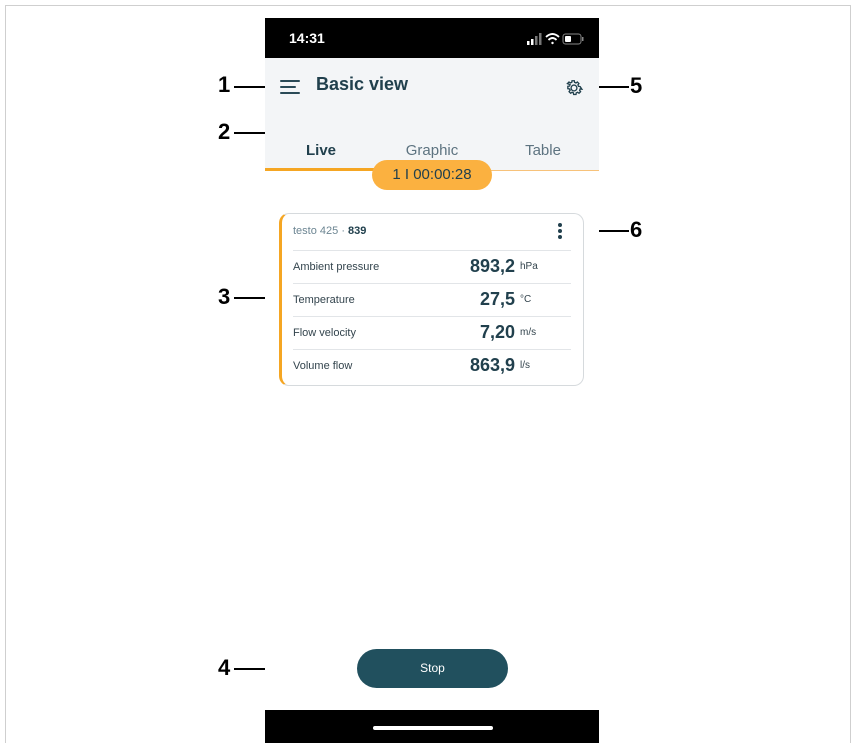  What do you see at coordinates (552, 39) in the screenshot?
I see `wifi-icon` at bounding box center [552, 39].